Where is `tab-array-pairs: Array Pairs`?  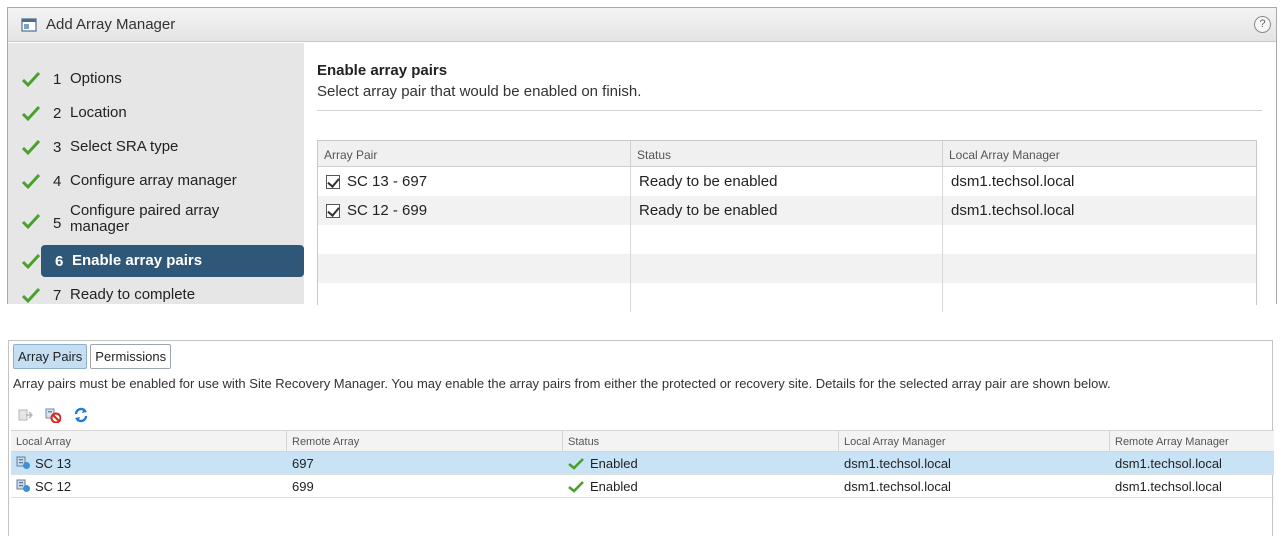 tab-array-pairs: Array Pairs is located at coordinates (50, 356).